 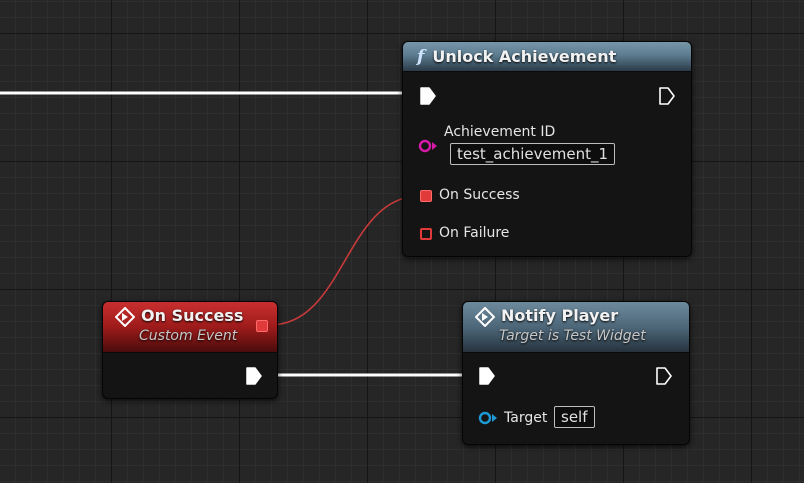 What do you see at coordinates (533, 154) in the screenshot?
I see `achievement-id-input: test_achievement_1` at bounding box center [533, 154].